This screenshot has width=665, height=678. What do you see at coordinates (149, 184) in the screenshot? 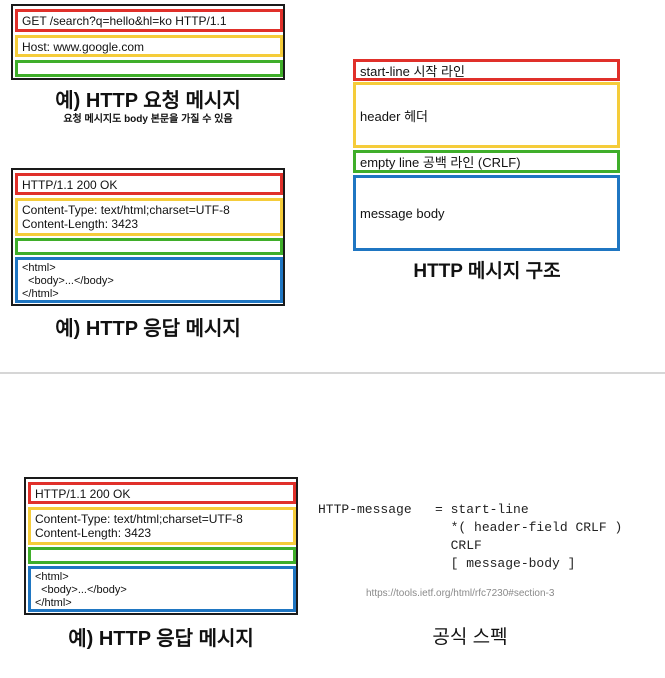
I see `response-start-line: HTTP/1.1 200 OK` at bounding box center [149, 184].